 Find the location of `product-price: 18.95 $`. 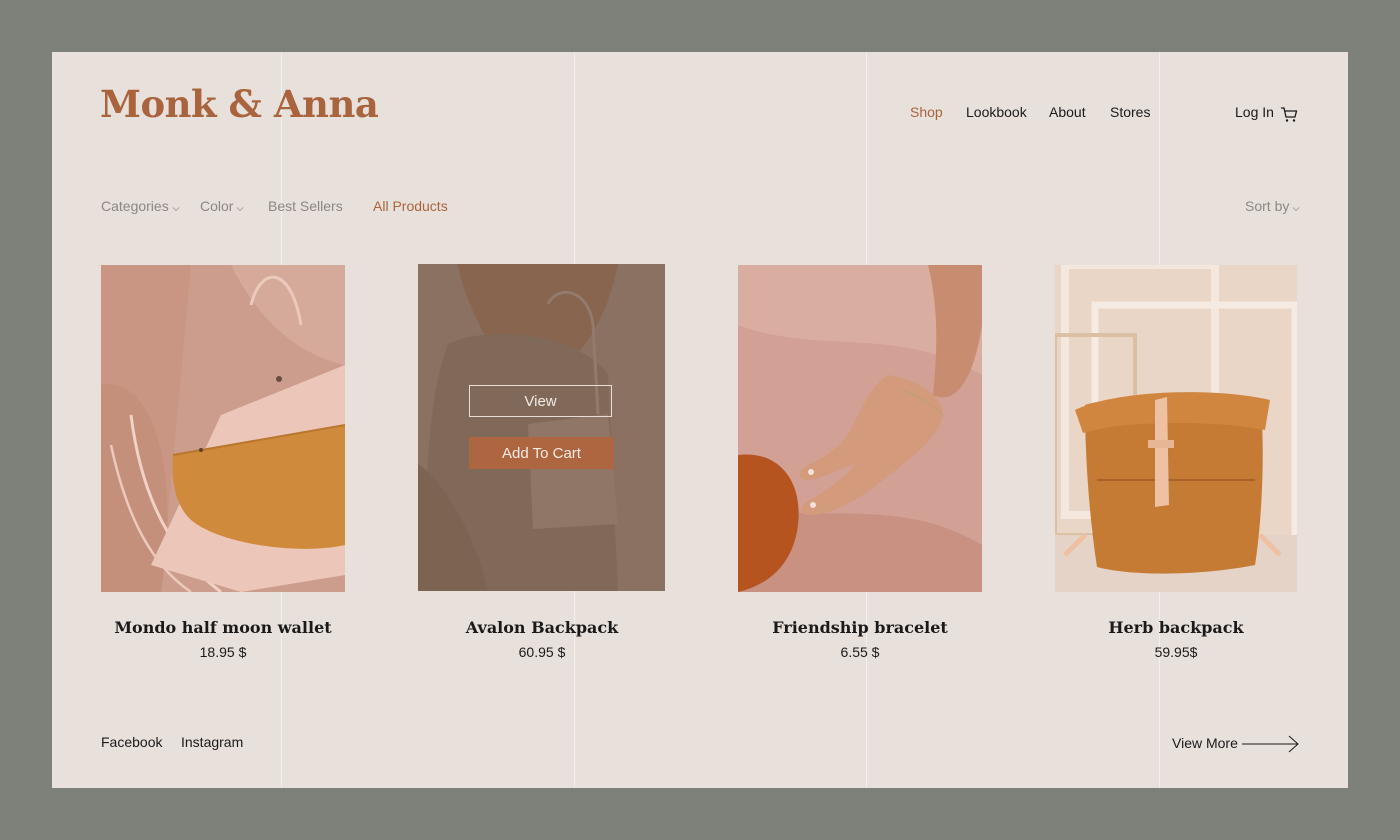

product-price: 18.95 $ is located at coordinates (223, 652).